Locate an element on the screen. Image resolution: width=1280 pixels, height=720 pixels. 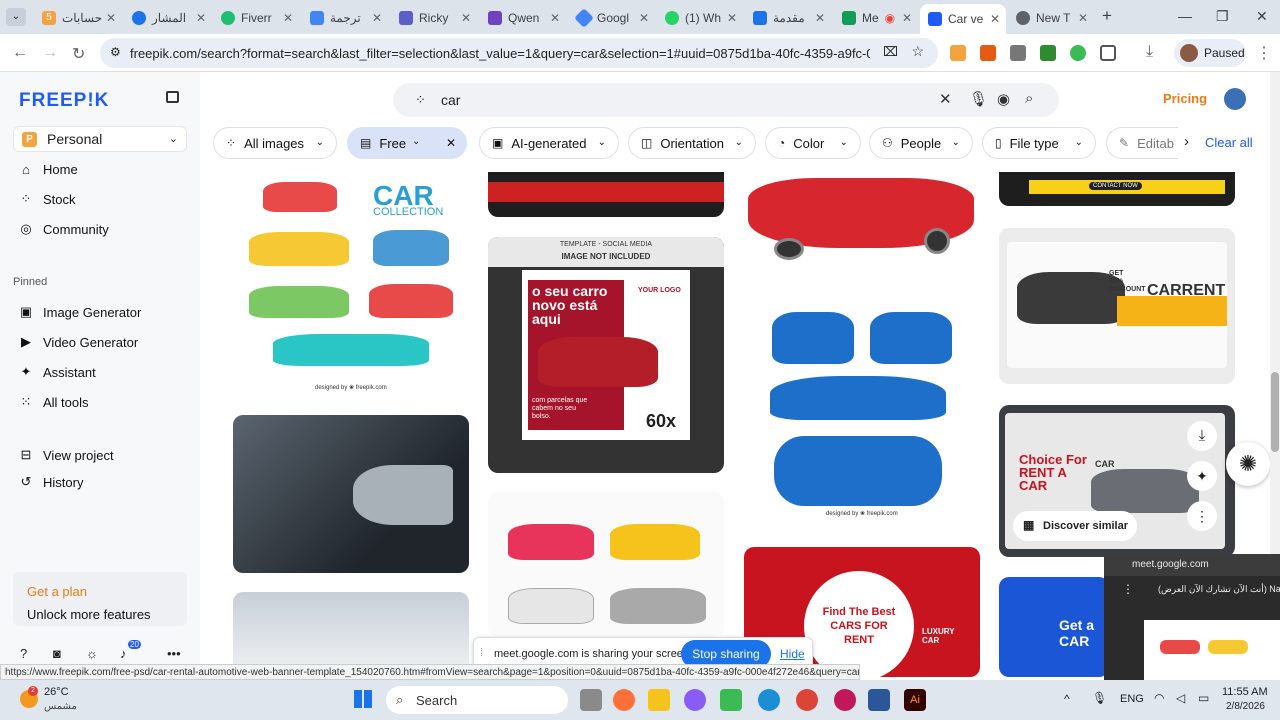
clear-all-link: Clear all is located at coordinates (1229, 142).